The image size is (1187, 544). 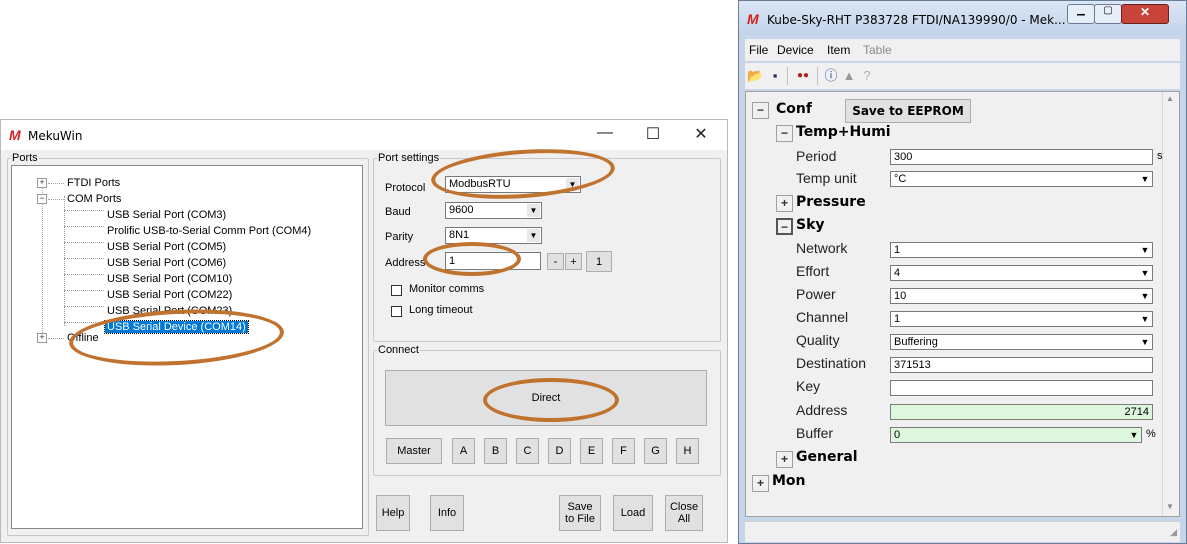 What do you see at coordinates (784, 226) in the screenshot?
I see `collapse-sky-icon: −` at bounding box center [784, 226].